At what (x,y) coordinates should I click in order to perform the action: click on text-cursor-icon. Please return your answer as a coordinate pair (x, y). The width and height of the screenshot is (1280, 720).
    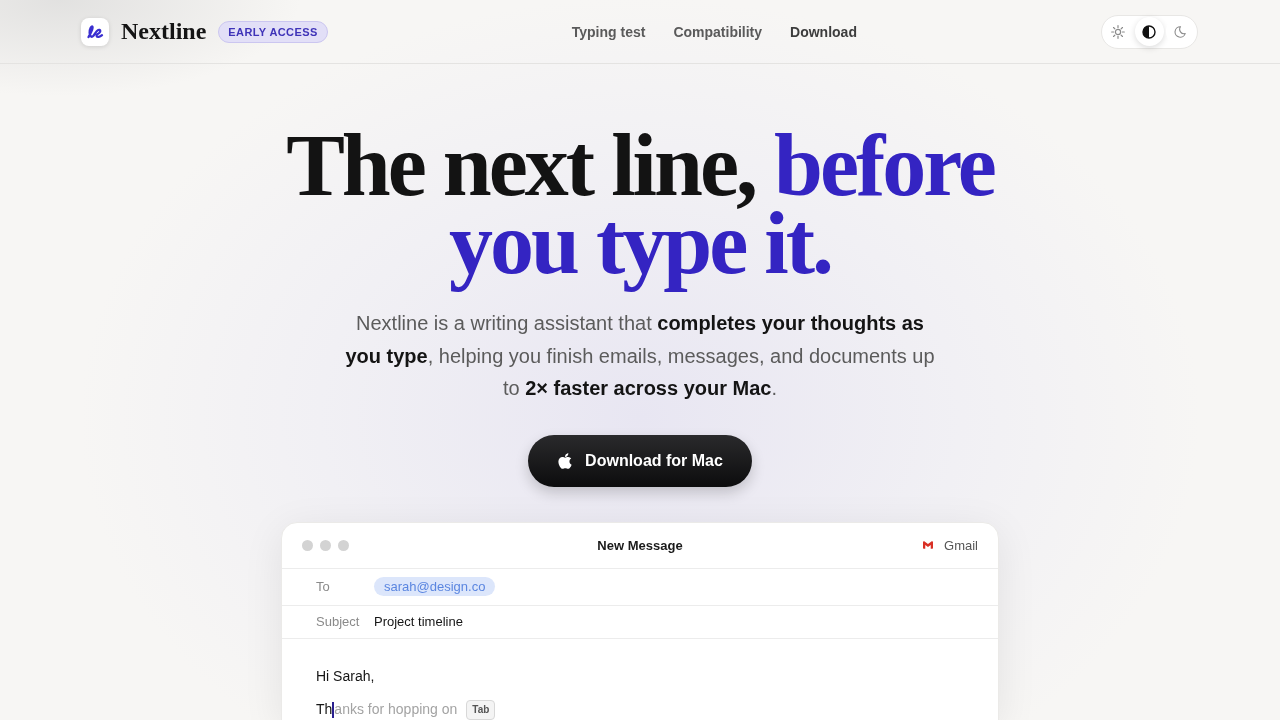
    Looking at the image, I should click on (333, 709).